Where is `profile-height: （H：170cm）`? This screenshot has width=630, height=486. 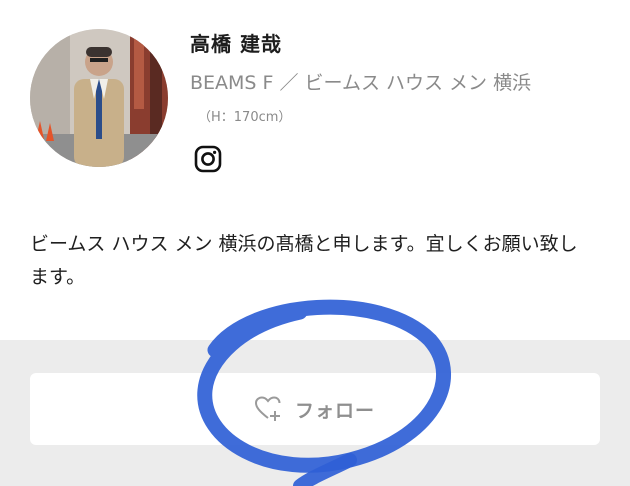
profile-height: （H：170cm） is located at coordinates (245, 117).